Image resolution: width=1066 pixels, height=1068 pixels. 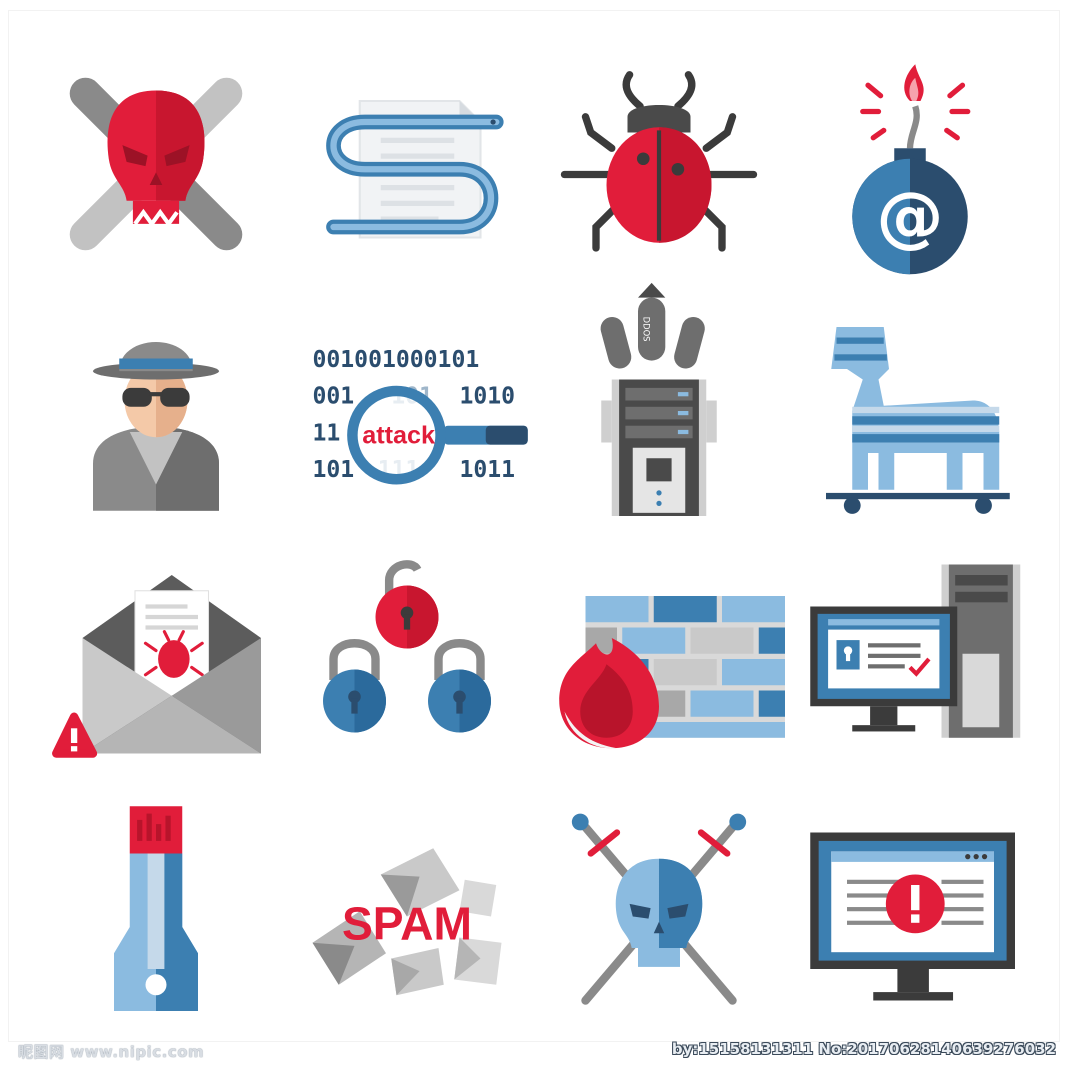 I want to click on secure-computer-icon, so click(x=911, y=659).